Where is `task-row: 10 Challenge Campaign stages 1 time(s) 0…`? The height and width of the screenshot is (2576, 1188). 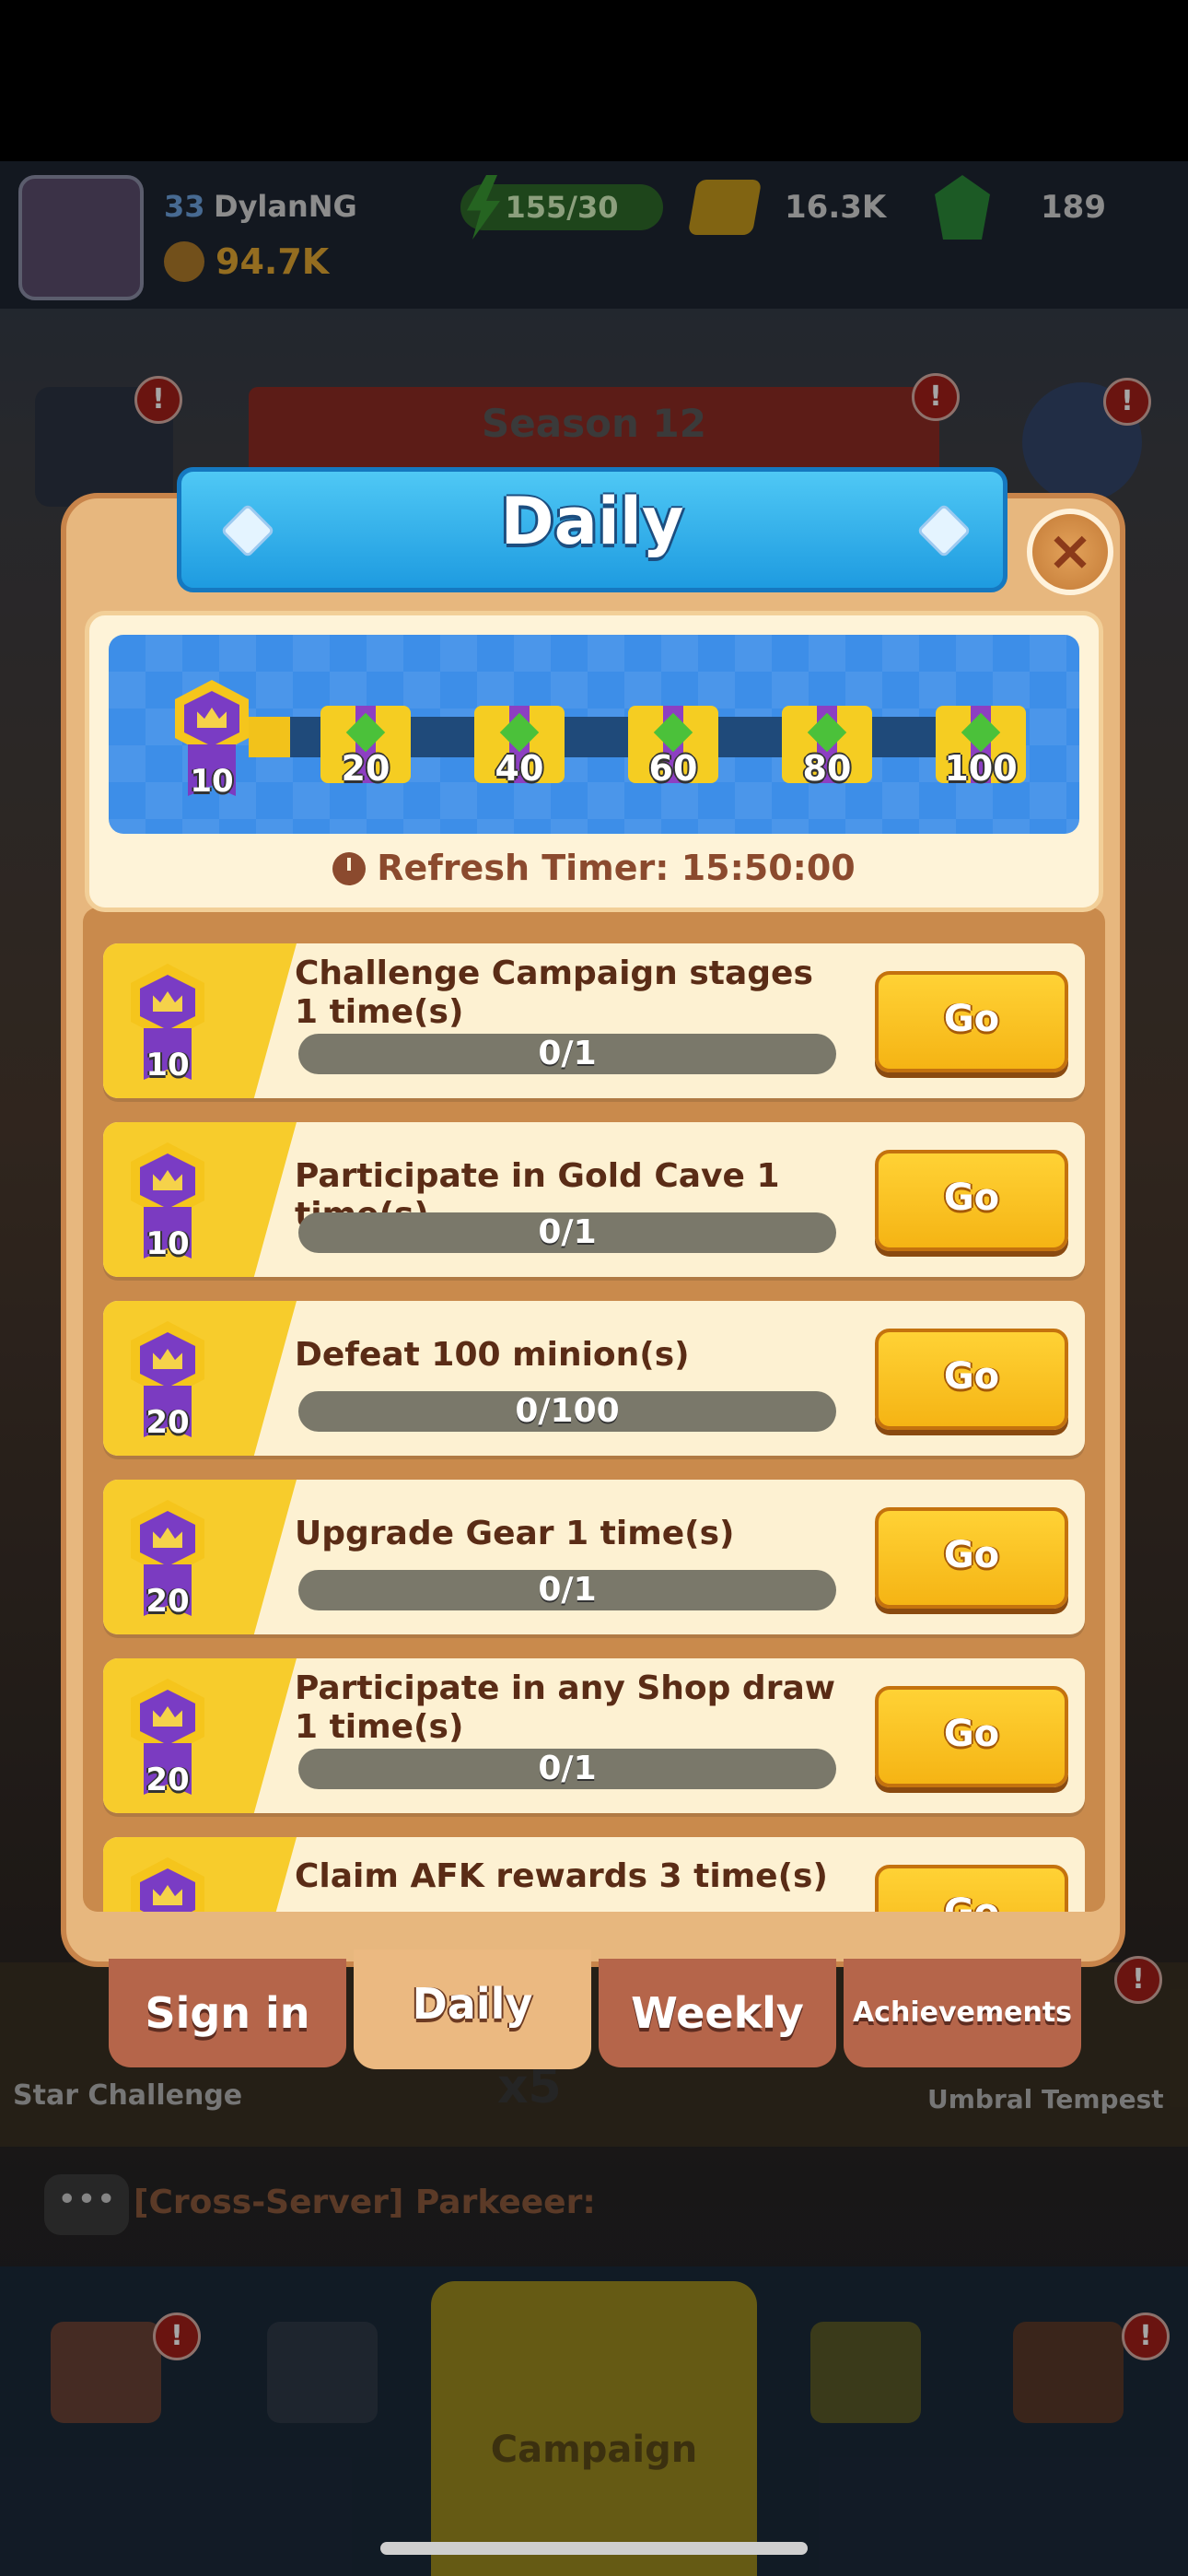
task-row: 10 Challenge Campaign stages 1 time(s) 0… is located at coordinates (594, 1020).